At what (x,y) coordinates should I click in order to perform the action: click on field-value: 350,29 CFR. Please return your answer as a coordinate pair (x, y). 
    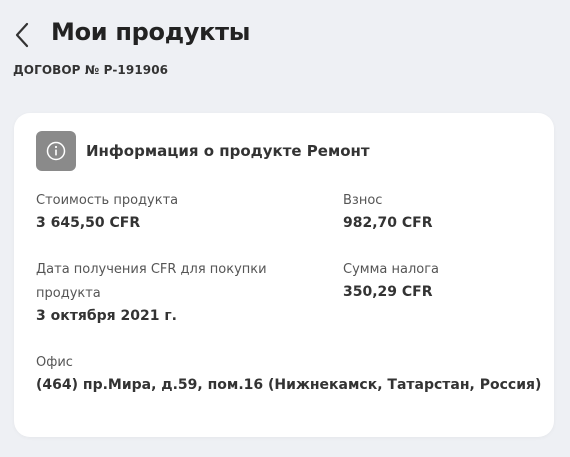
    Looking at the image, I should click on (388, 292).